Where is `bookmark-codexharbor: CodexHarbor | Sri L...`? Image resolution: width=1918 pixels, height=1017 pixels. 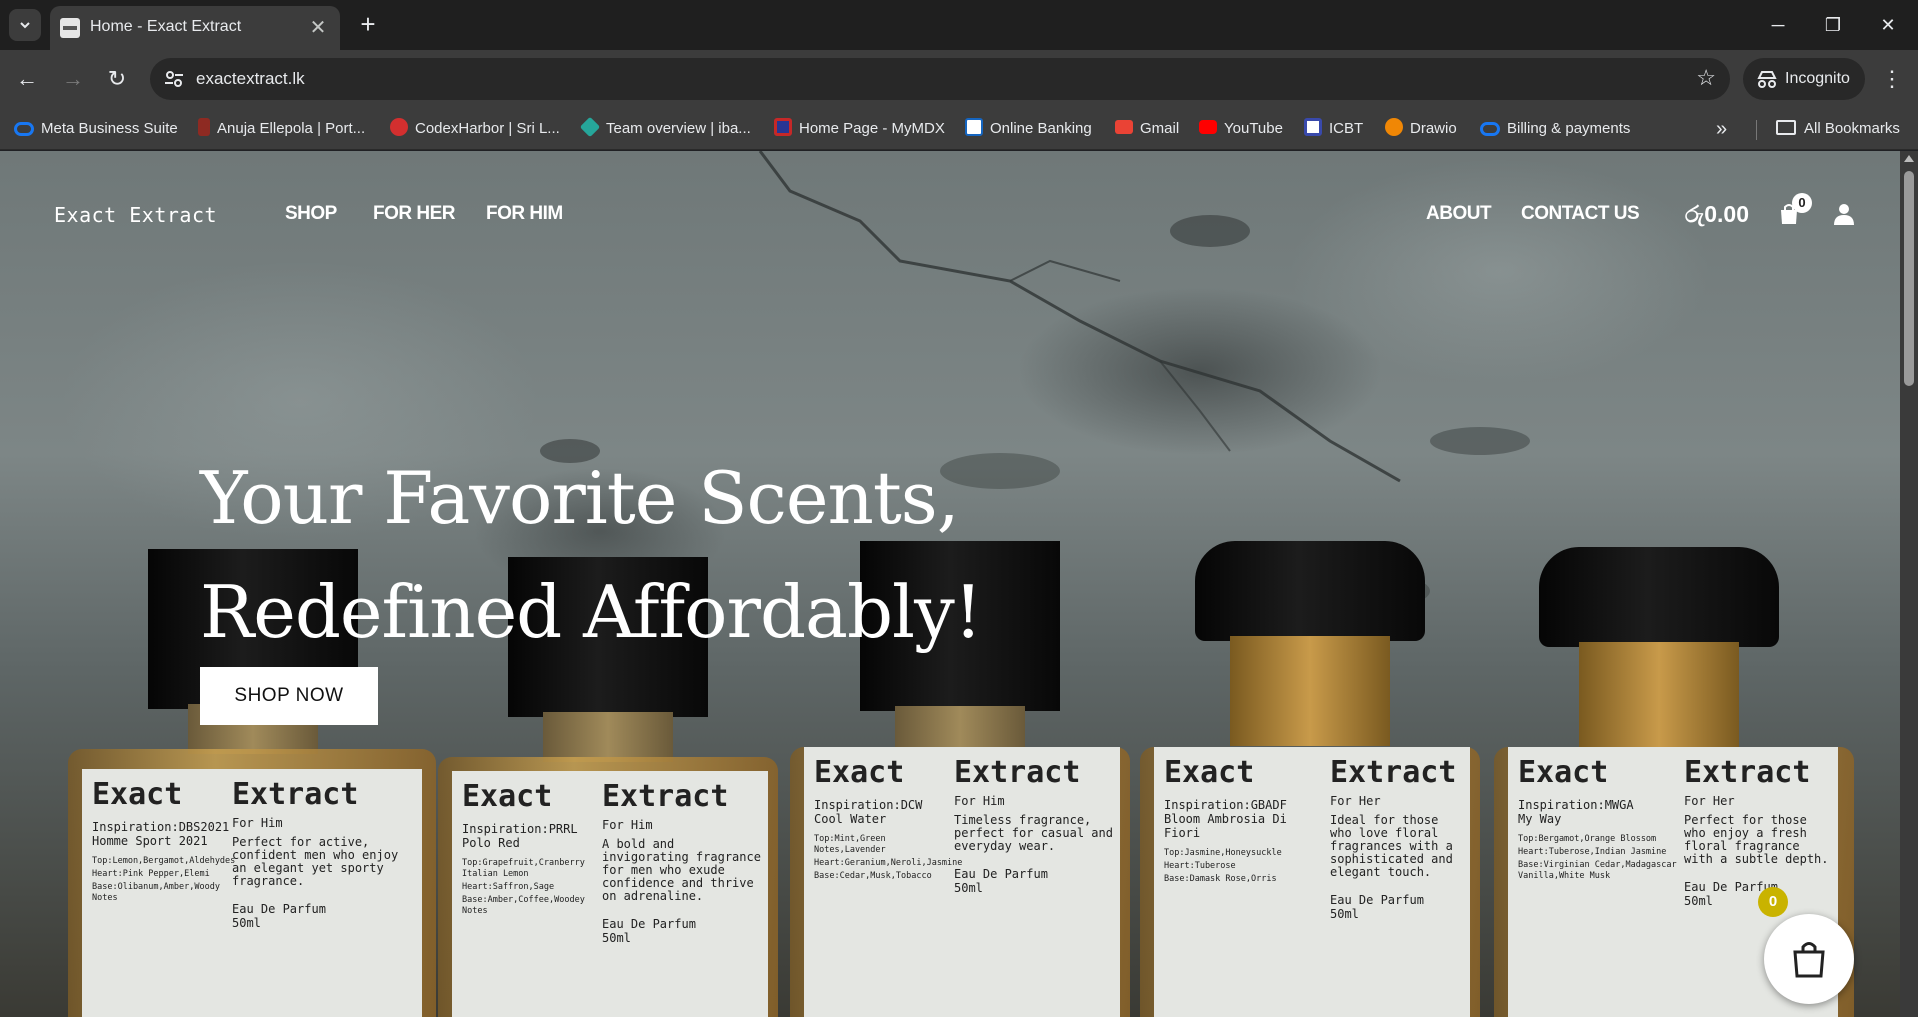 bookmark-codexharbor: CodexHarbor | Sri L... is located at coordinates (475, 129).